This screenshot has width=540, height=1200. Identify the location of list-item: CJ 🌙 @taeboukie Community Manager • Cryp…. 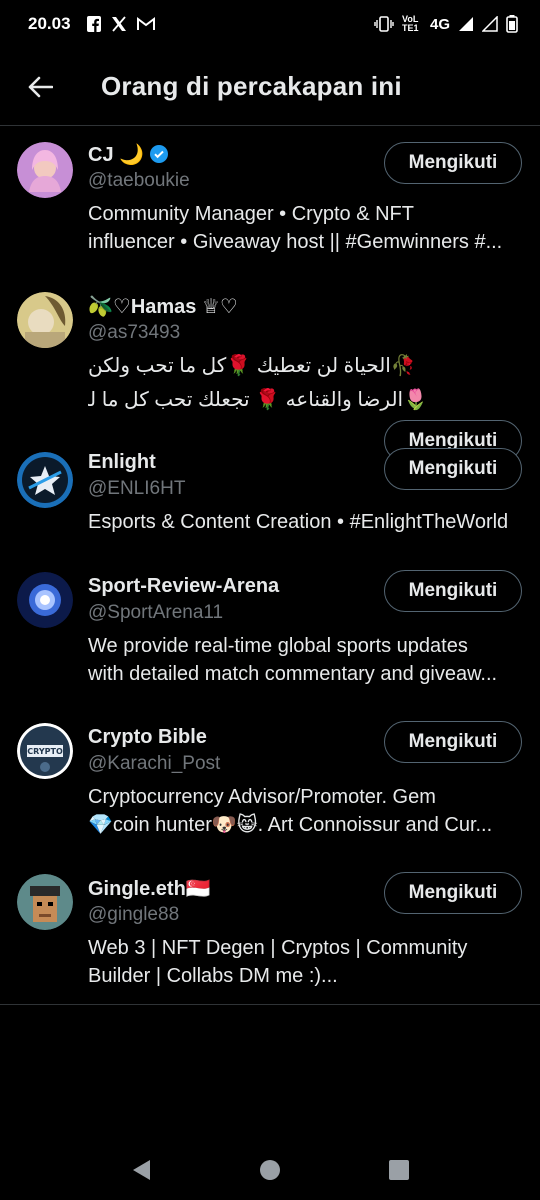
(270, 205).